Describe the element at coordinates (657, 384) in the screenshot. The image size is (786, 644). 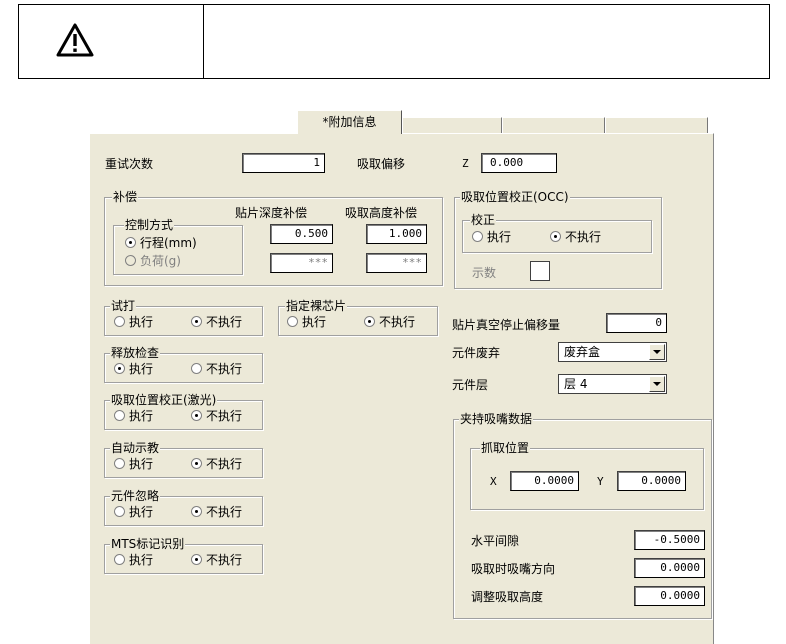
I see `layer-dropdown-icon` at that location.